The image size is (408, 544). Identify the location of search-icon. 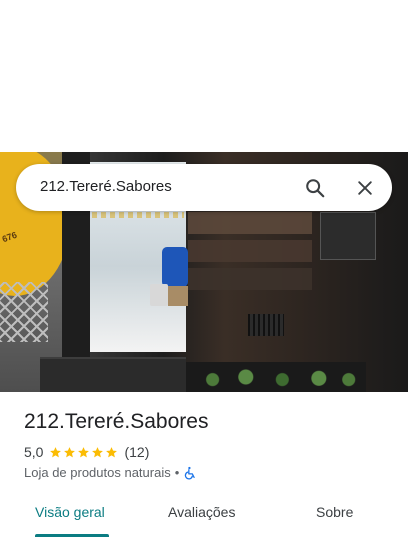
(315, 188).